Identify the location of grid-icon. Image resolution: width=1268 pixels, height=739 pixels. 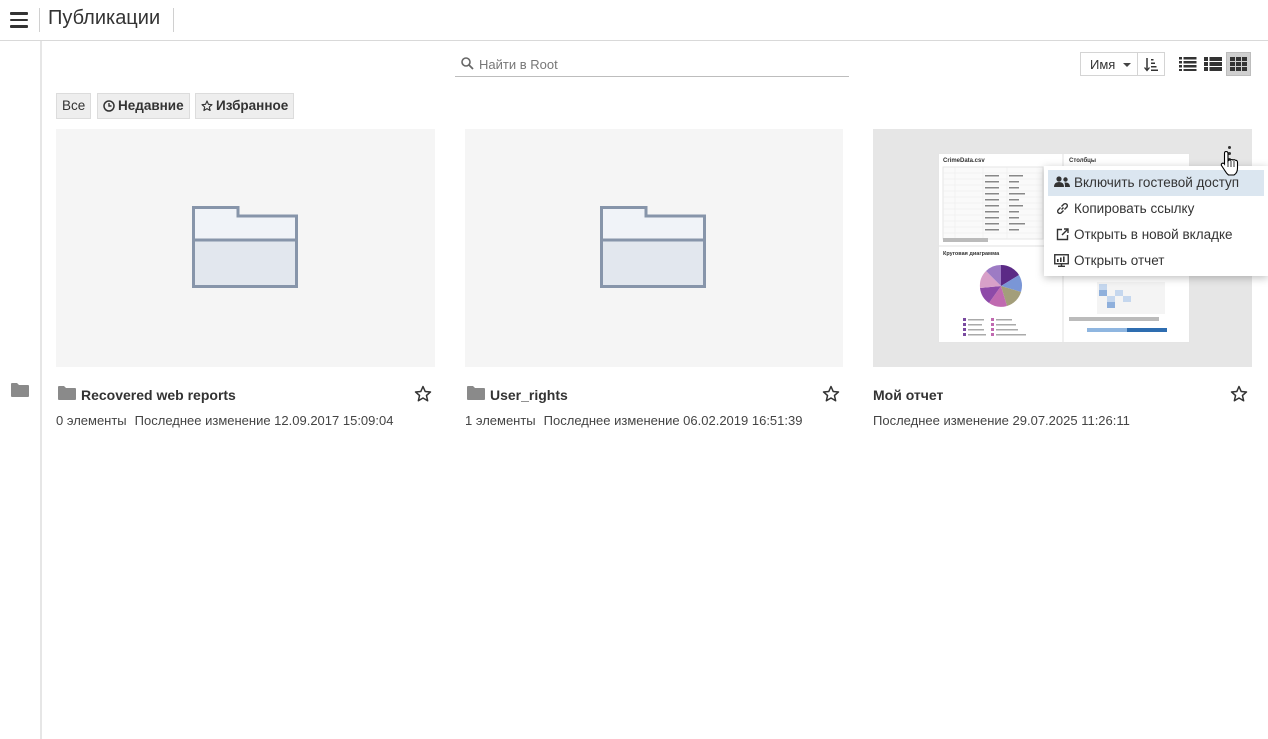
(1238, 64).